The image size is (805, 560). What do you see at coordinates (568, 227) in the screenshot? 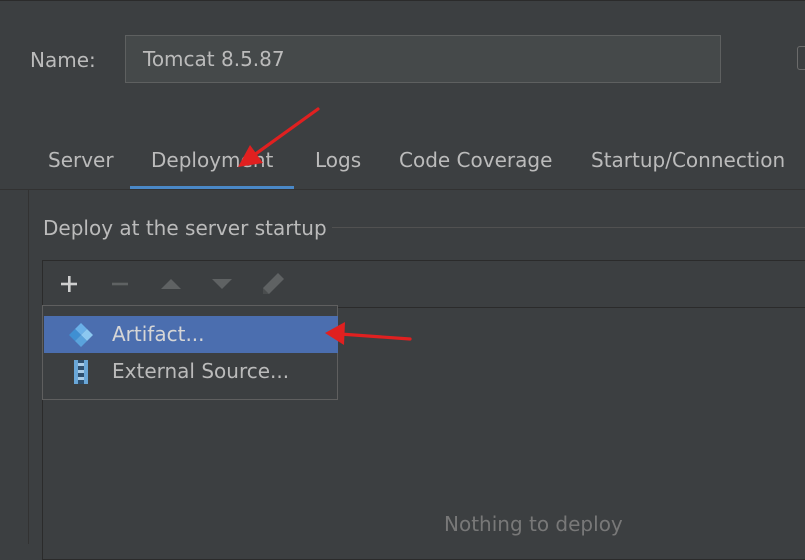
I see `section-separator` at bounding box center [568, 227].